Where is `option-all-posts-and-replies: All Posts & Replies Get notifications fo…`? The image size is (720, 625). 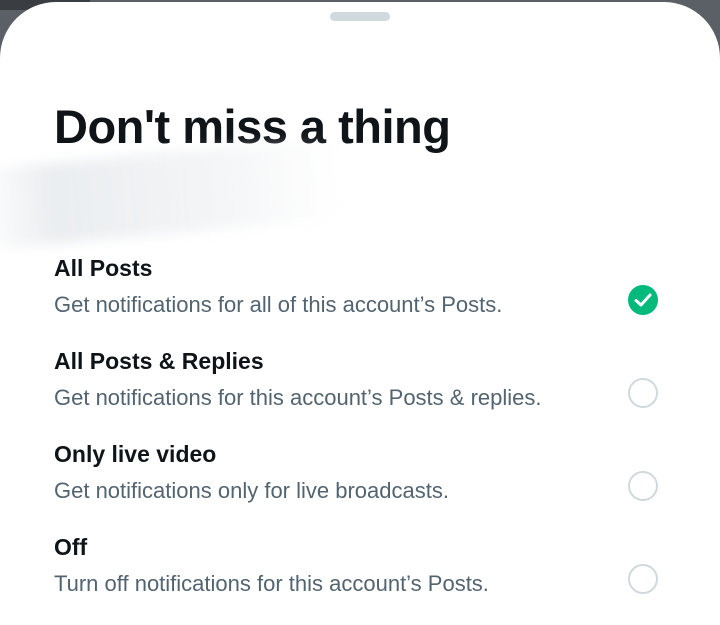 option-all-posts-and-replies: All Posts & Replies Get notifications fo… is located at coordinates (369, 387).